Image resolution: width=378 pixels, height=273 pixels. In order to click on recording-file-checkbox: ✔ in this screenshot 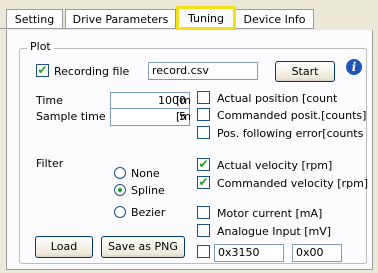, I will do `click(42, 70)`.